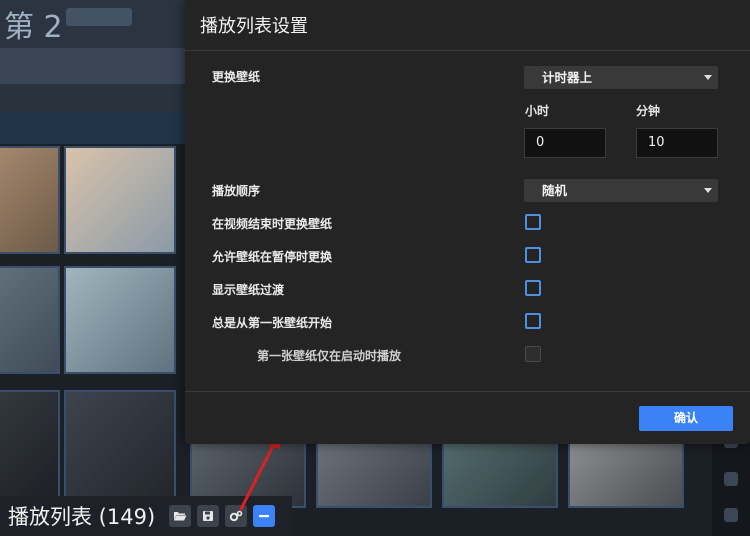 The image size is (750, 536). What do you see at coordinates (533, 255) in the screenshot?
I see `allow-change-when-paused-checkbox` at bounding box center [533, 255].